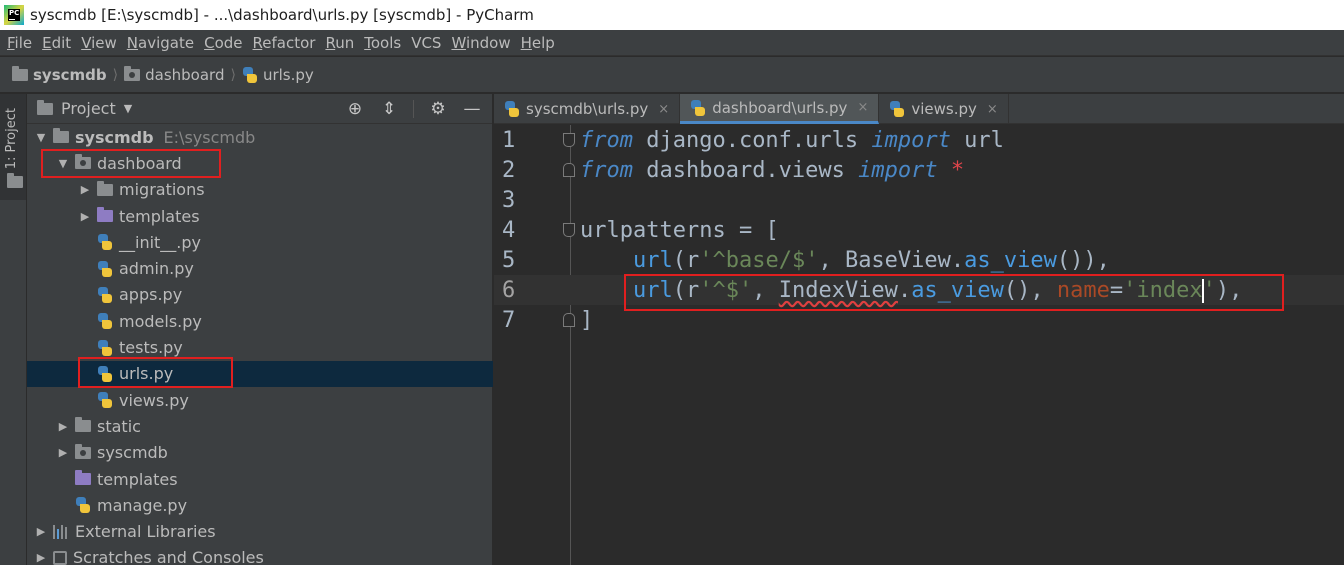 Image resolution: width=1344 pixels, height=565 pixels. Describe the element at coordinates (260, 531) in the screenshot. I see `tree-item-external-libraries: ▶ External Libraries` at that location.